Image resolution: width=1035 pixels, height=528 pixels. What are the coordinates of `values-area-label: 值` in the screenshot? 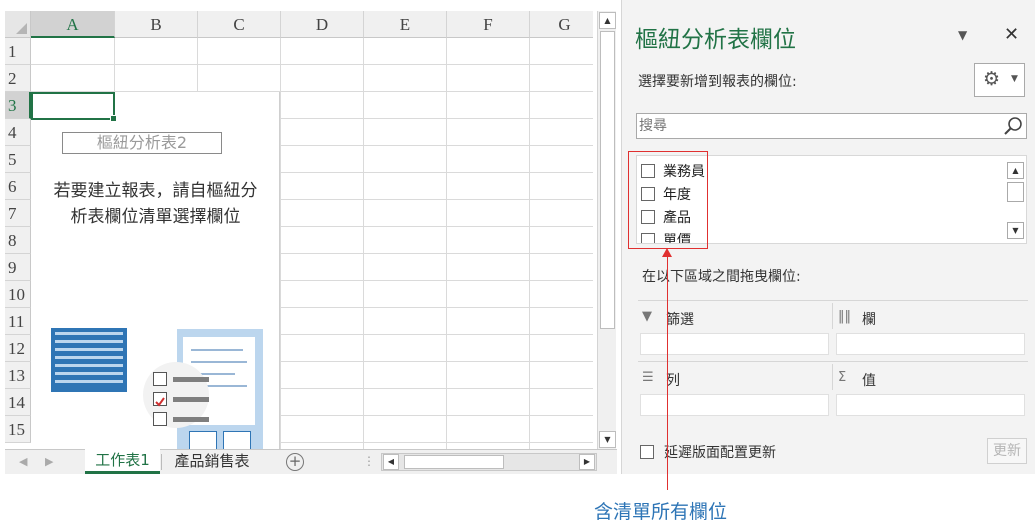 It's located at (869, 381).